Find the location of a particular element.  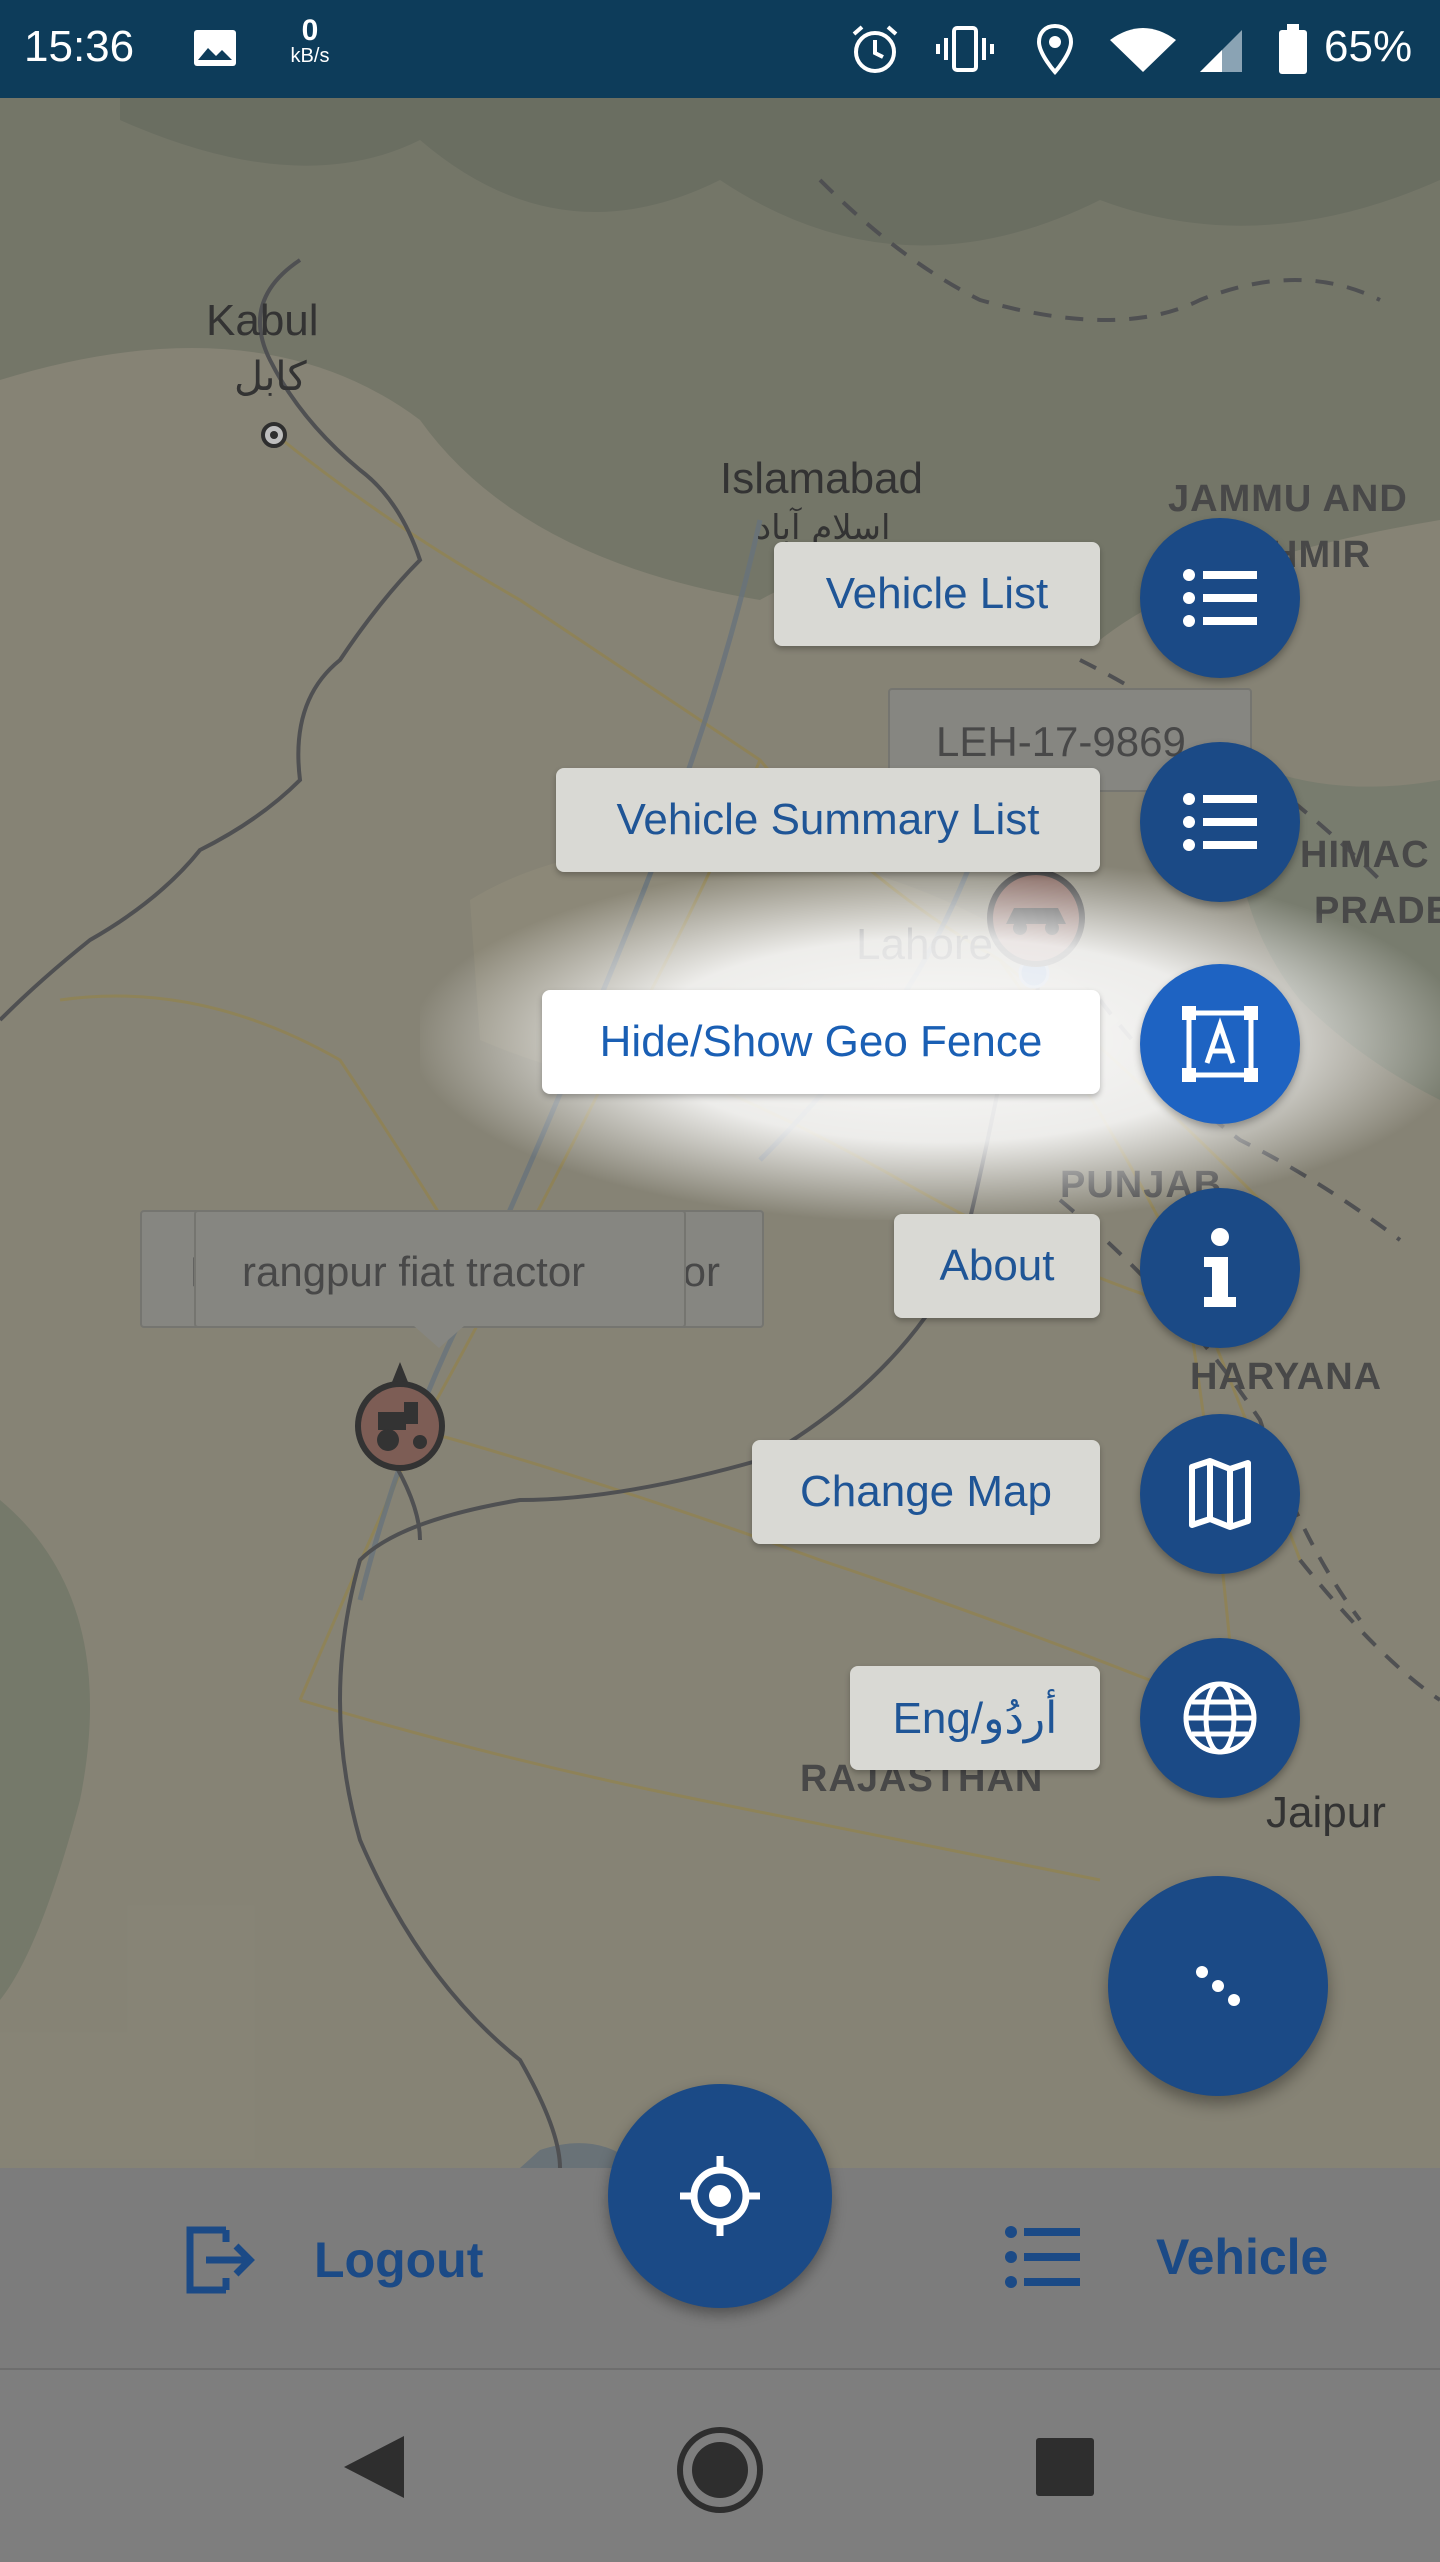

about-button is located at coordinates (1220, 1268).